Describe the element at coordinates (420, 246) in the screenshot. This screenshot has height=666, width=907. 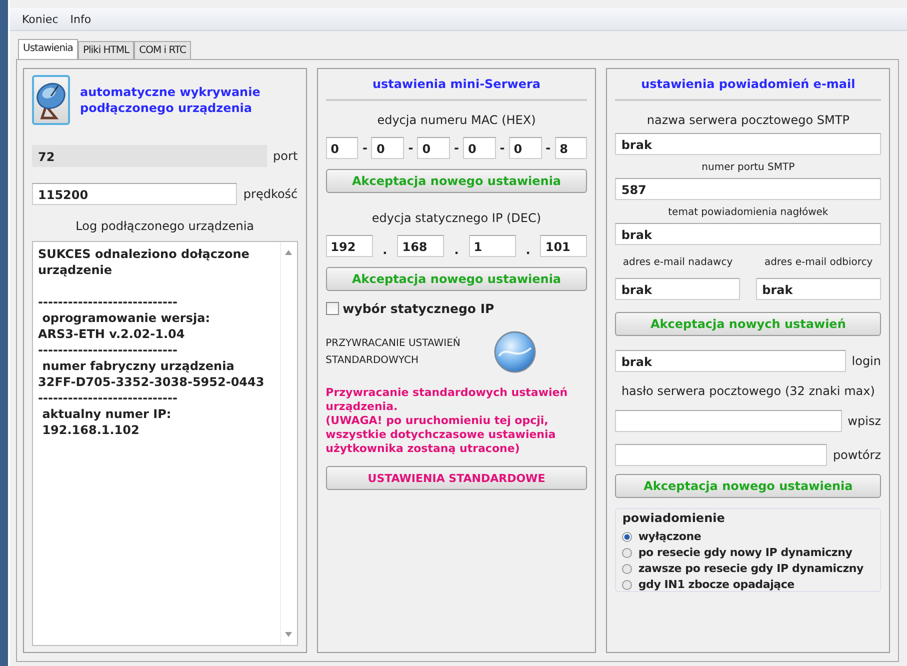
I see `ip-field: 168` at that location.